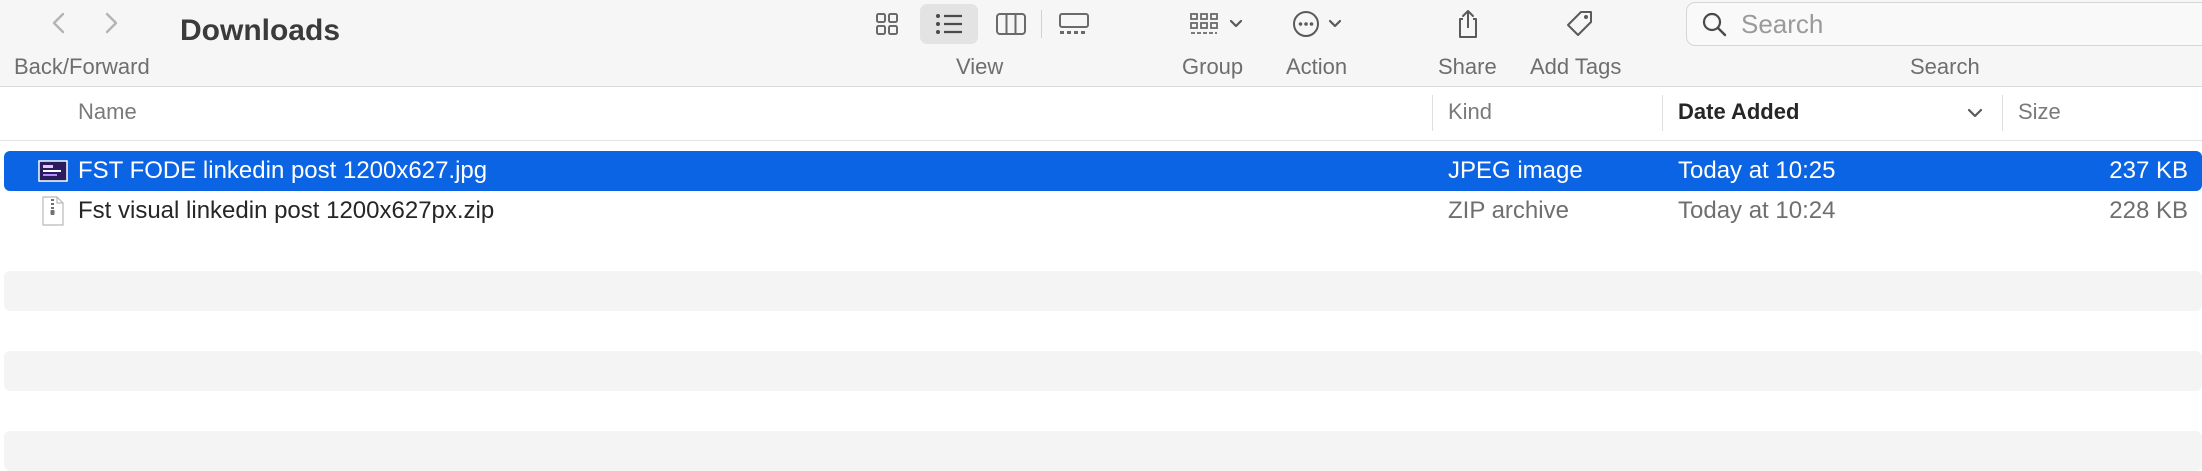 This screenshot has width=2202, height=471. I want to click on view-label: View, so click(980, 66).